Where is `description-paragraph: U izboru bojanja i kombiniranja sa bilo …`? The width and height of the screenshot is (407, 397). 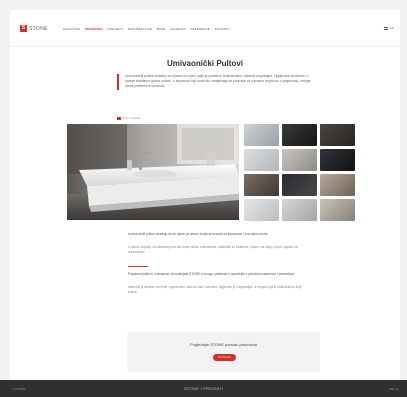 description-paragraph: U izboru bojanja i kombiniranja sa bilo … is located at coordinates (213, 249).